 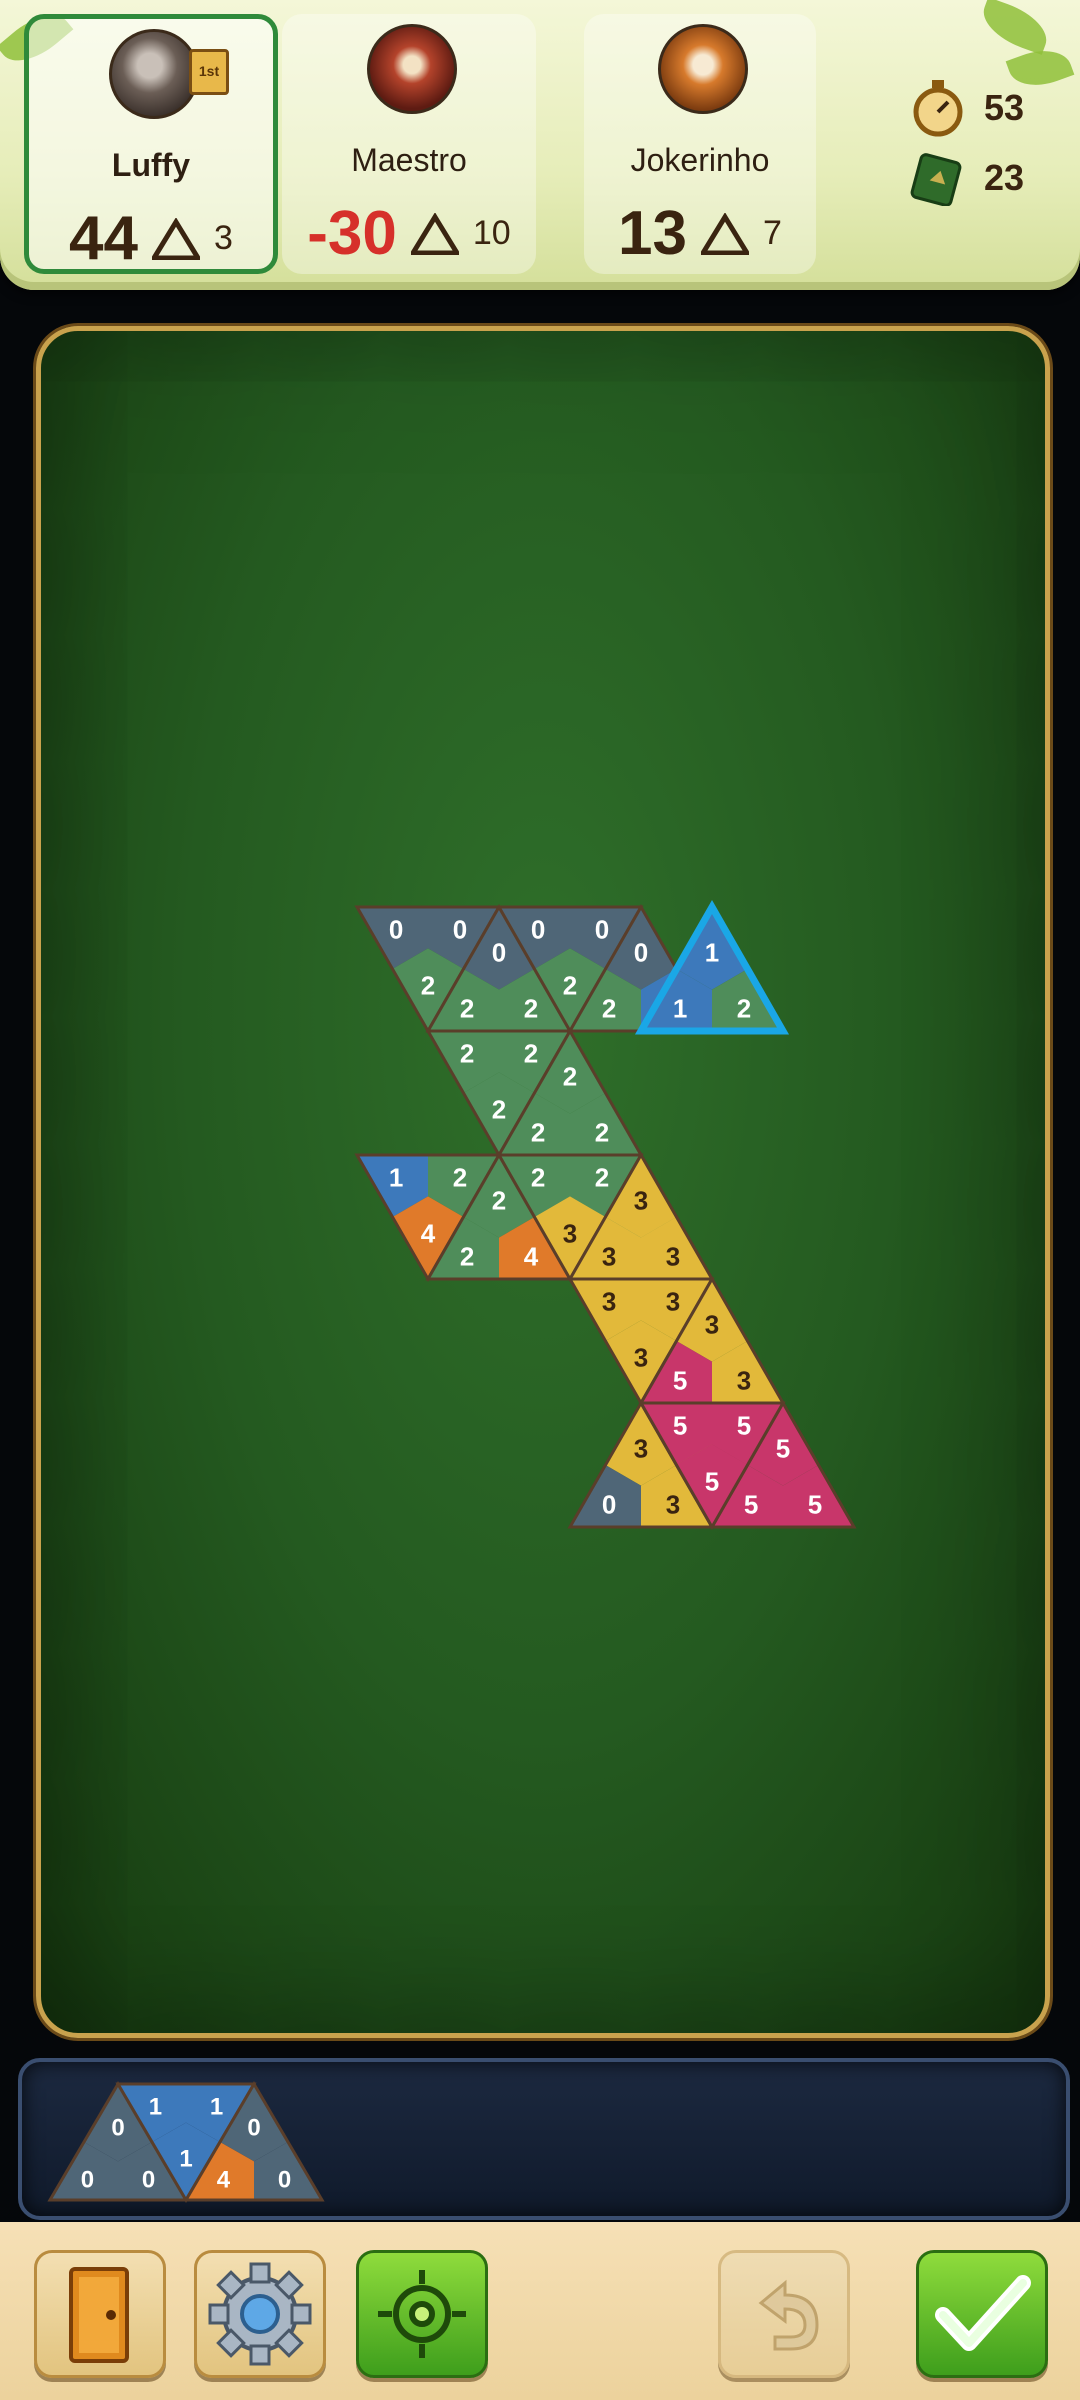 I want to click on tiles-left-count: 3, so click(x=223, y=238).